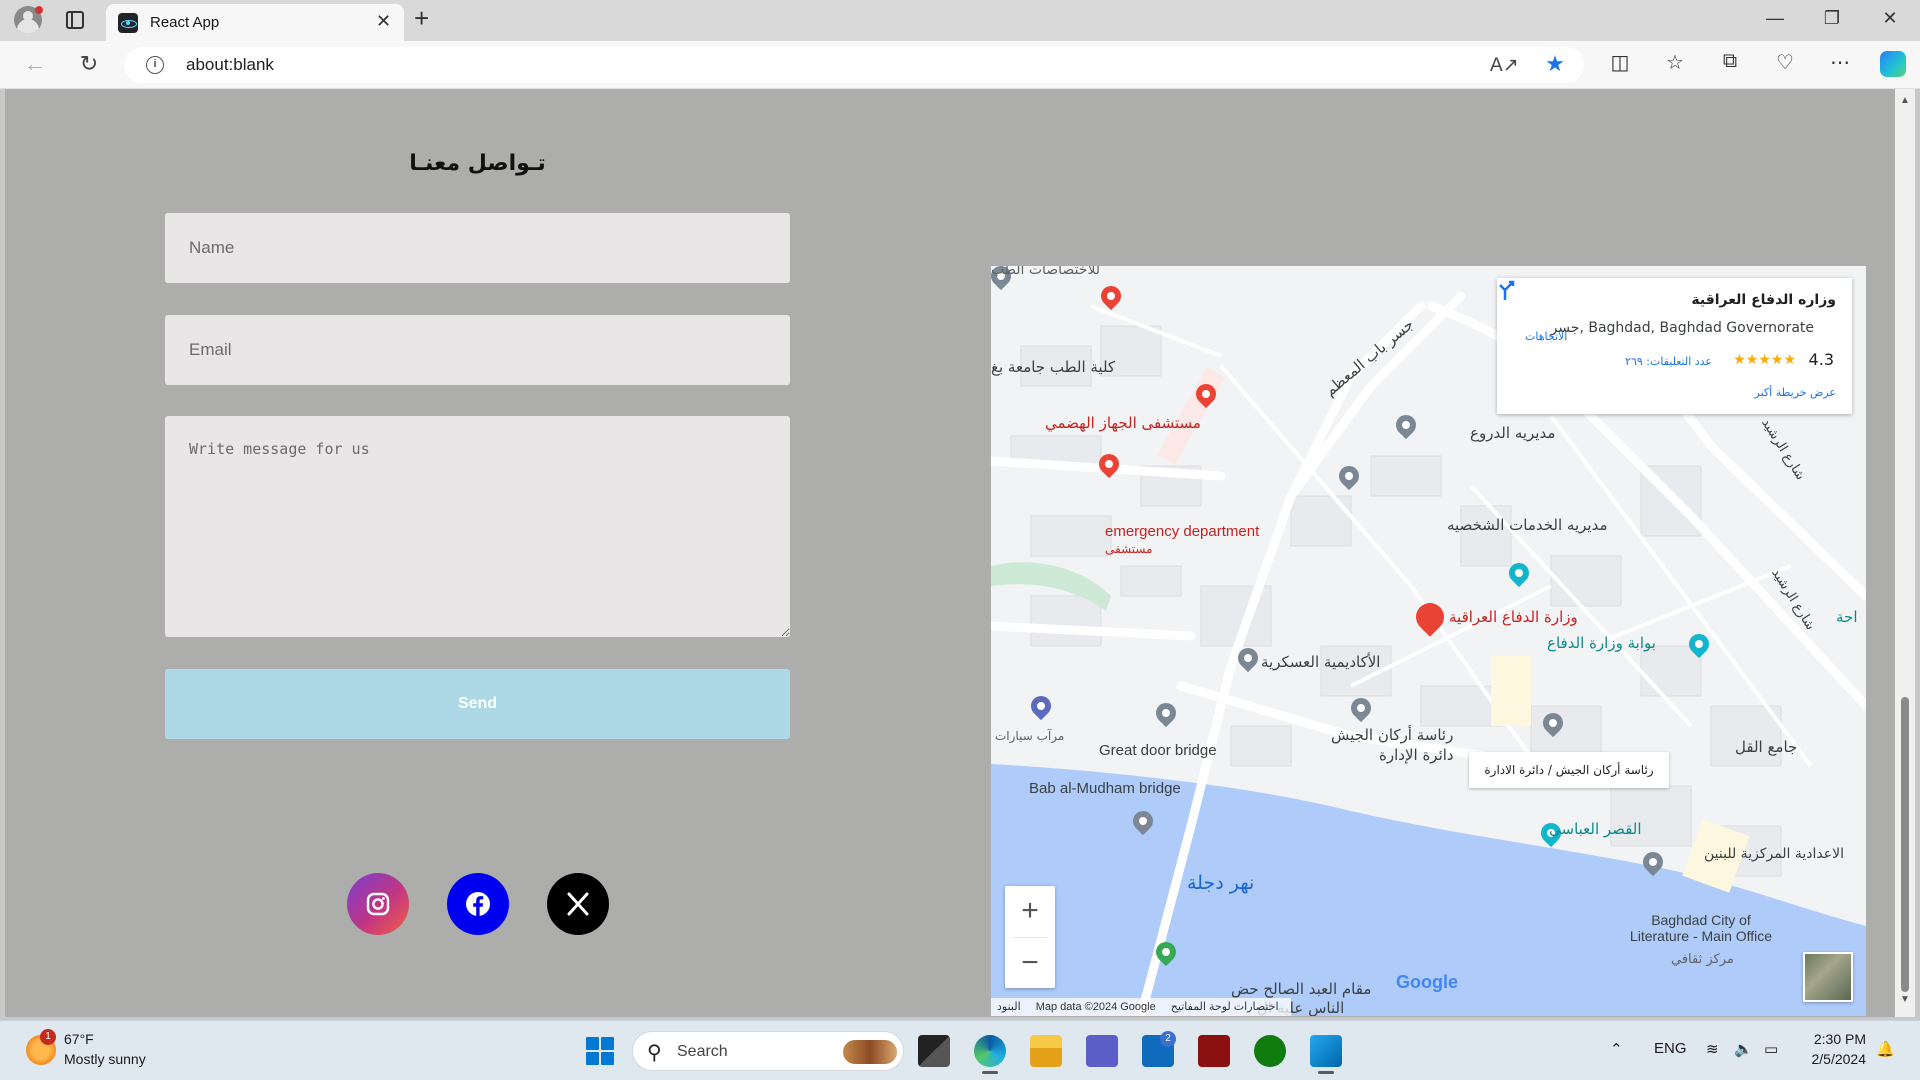 The height and width of the screenshot is (1080, 1920). What do you see at coordinates (421, 18) in the screenshot?
I see `new-tab-button: +` at bounding box center [421, 18].